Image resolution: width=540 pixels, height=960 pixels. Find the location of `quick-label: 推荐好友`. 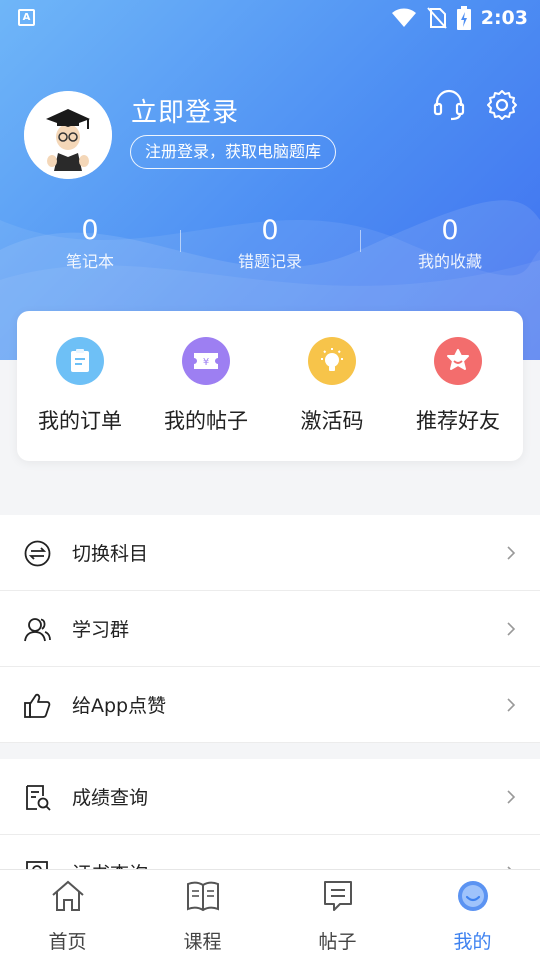

quick-label: 推荐好友 is located at coordinates (458, 421).